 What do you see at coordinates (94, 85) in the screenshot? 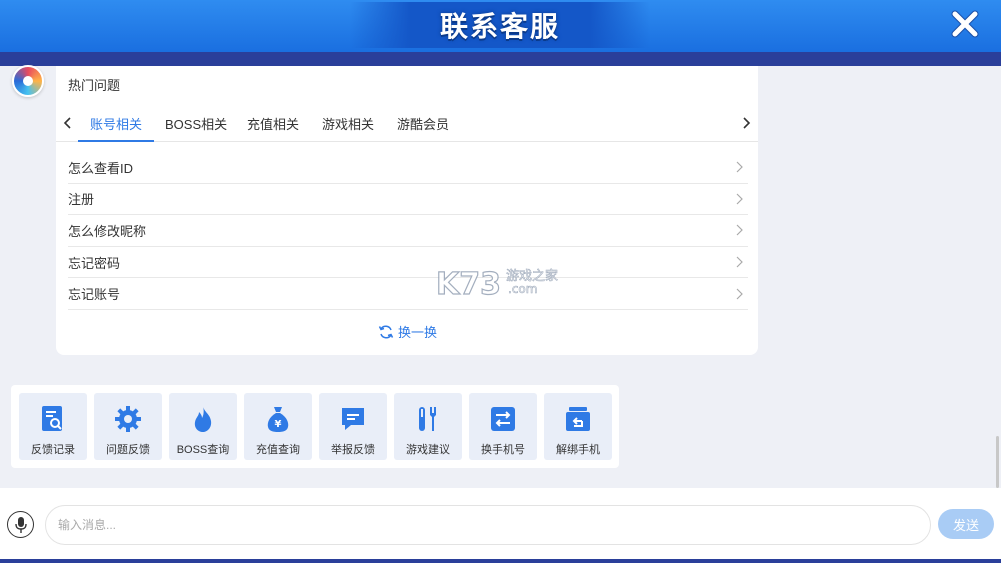
I see `faq-title: 热门问题` at bounding box center [94, 85].